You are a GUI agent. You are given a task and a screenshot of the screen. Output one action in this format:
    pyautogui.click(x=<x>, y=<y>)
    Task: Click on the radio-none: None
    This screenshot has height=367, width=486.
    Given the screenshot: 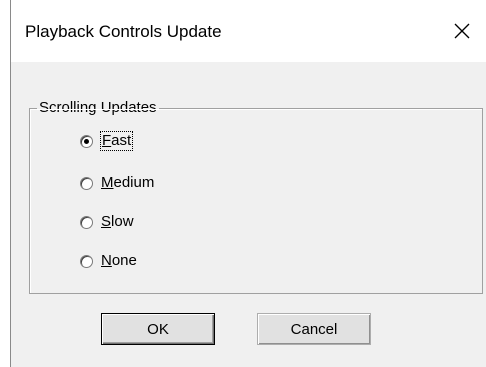 What is the action you would take?
    pyautogui.click(x=108, y=261)
    